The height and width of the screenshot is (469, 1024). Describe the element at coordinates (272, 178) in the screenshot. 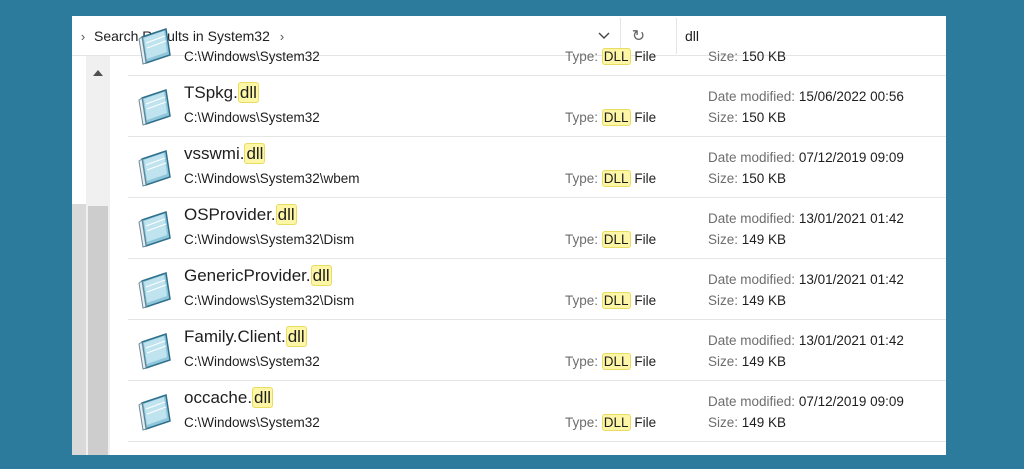

I see `file-path: C:\Windows\System32\wbem` at that location.